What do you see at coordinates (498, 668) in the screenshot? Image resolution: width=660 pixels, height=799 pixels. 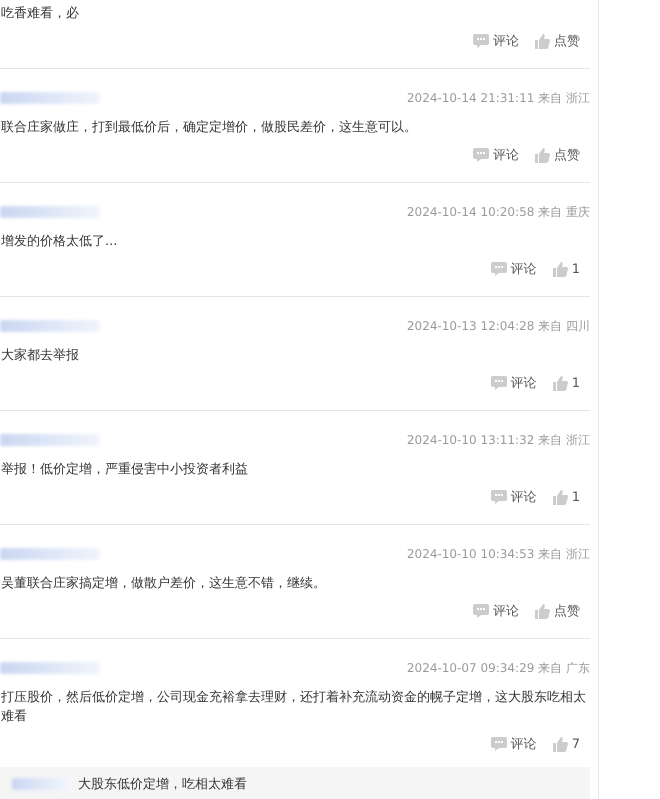 I see `comment-time: 2024-10-07 09:34:29 来自 广东` at bounding box center [498, 668].